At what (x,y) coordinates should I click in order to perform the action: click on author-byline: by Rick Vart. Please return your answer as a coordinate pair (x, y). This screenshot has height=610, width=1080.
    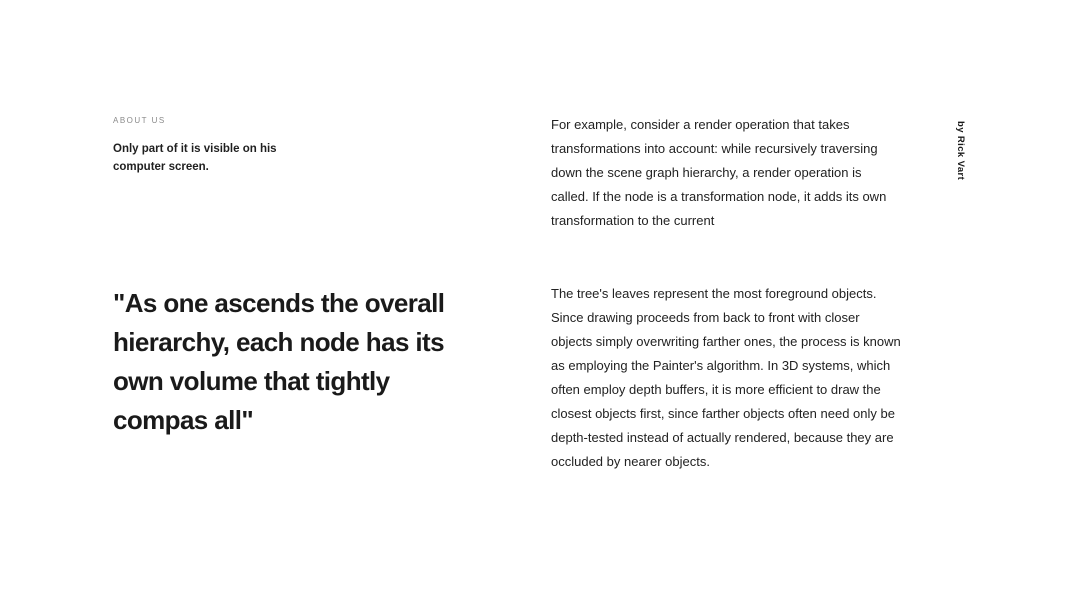
    Looking at the image, I should click on (960, 151).